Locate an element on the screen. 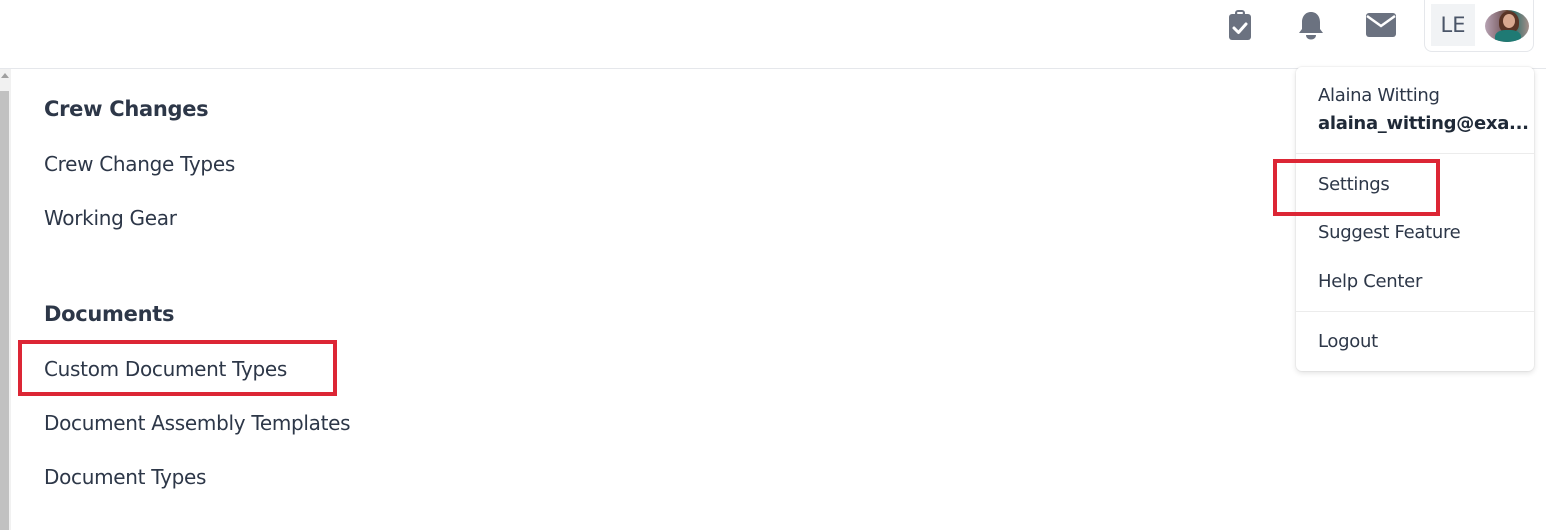  link-crew-change-types: Crew Change Types is located at coordinates (139, 164).